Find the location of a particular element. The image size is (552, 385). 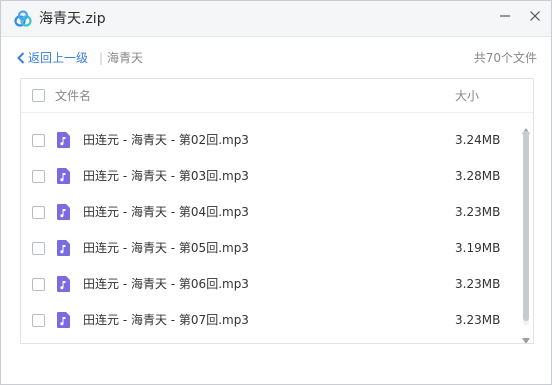

scroll-thumb is located at coordinates (526, 226).